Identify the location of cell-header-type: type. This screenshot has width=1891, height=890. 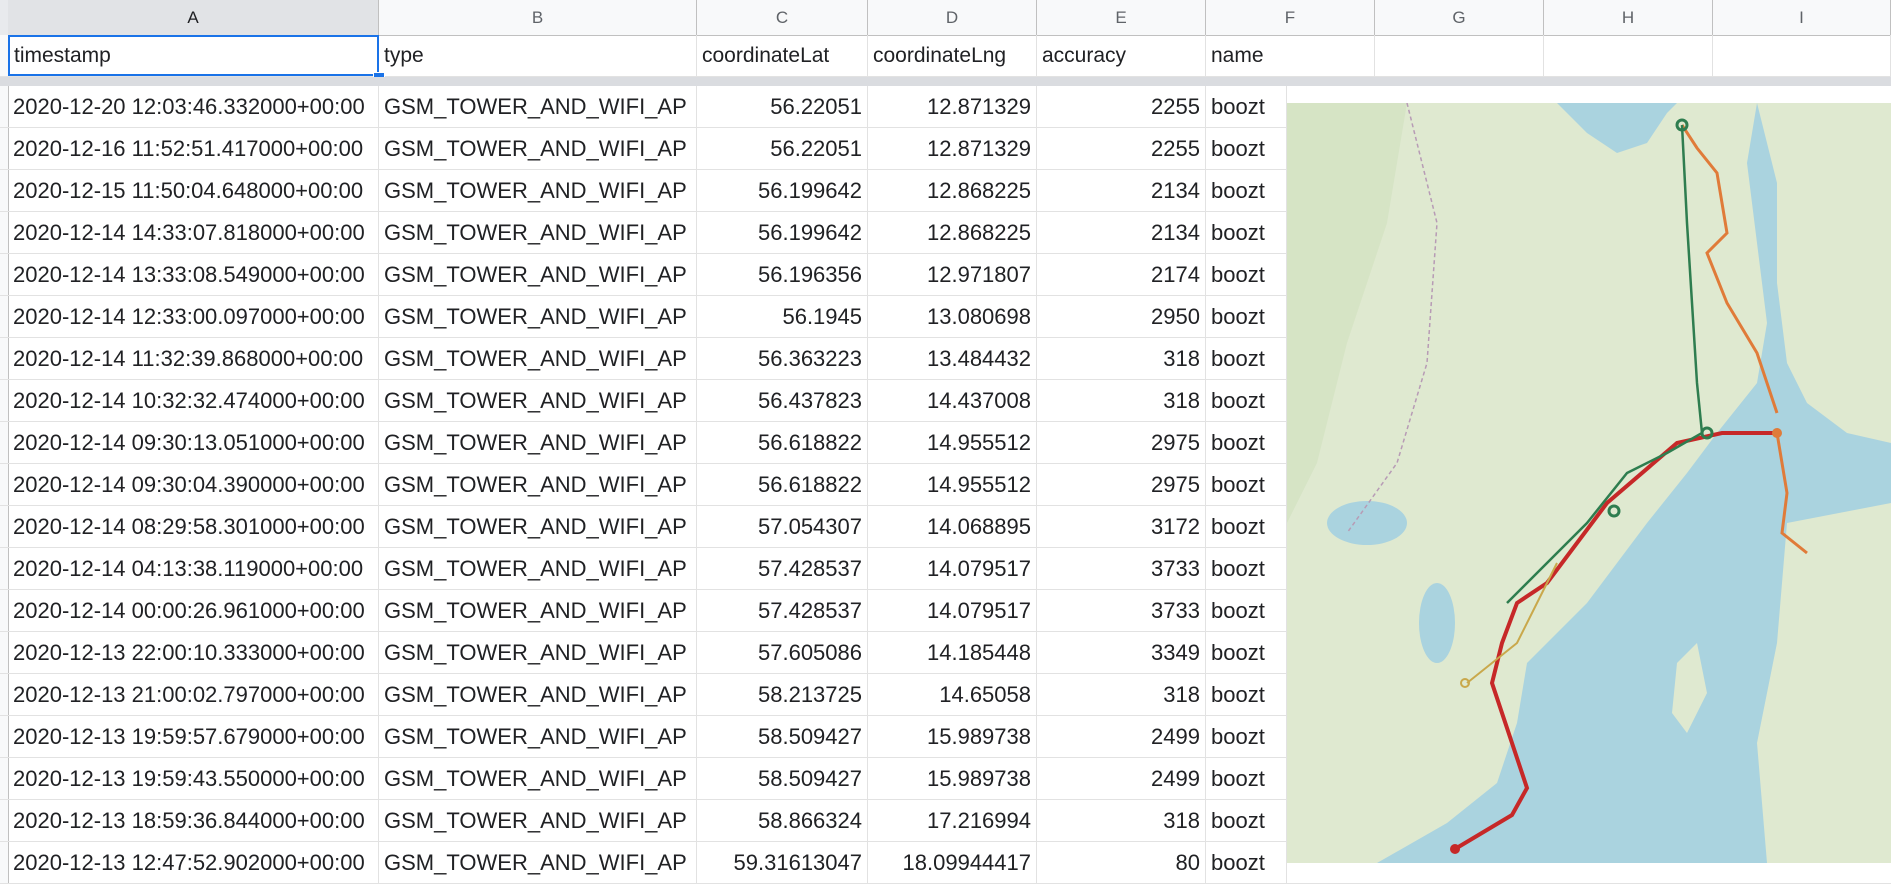
(538, 55).